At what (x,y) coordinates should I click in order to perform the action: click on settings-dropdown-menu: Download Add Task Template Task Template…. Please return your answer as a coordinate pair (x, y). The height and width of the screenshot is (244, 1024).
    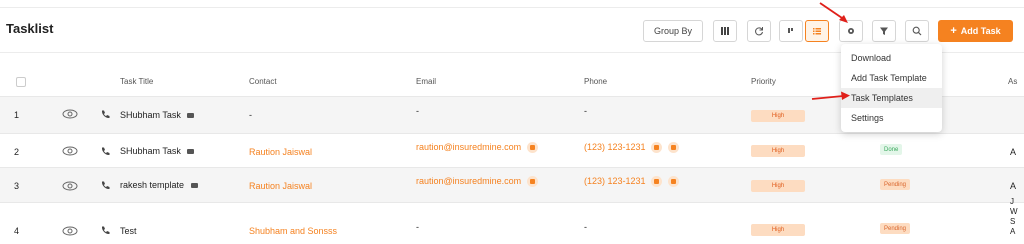
    Looking at the image, I should click on (891, 88).